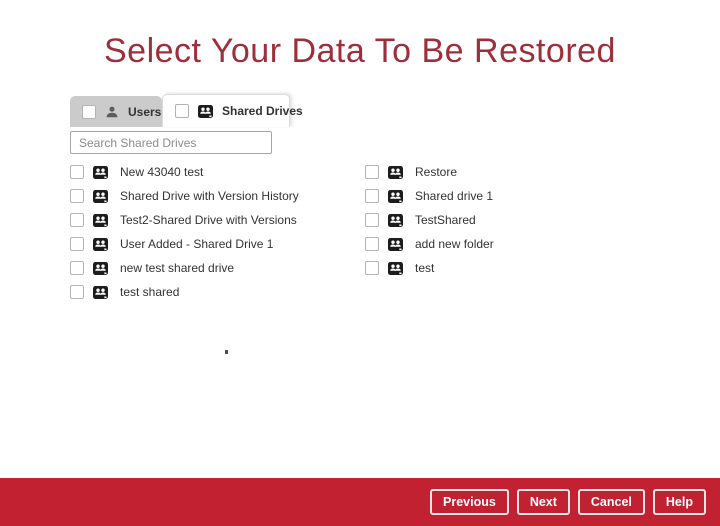 This screenshot has height=526, width=720. Describe the element at coordinates (262, 111) in the screenshot. I see `tab-shared-drives-label: Shared Drives` at that location.